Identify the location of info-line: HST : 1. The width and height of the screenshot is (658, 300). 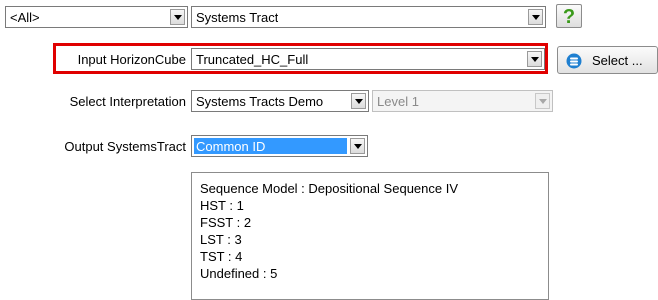
(222, 205).